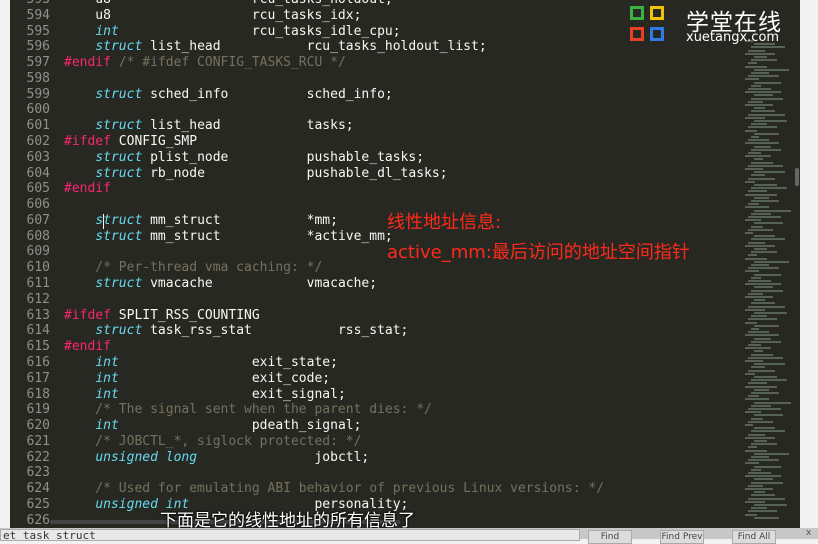 This screenshot has height=544, width=818. What do you see at coordinates (162, 316) in the screenshot?
I see `code-line: #ifdef SPLIT_RSS_COUNTING` at bounding box center [162, 316].